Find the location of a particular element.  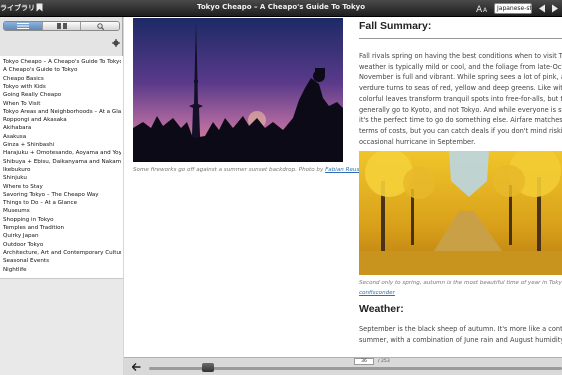

toc-item: Asakusa is located at coordinates (62, 137).